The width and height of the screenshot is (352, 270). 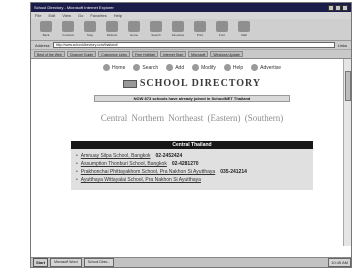 What do you see at coordinates (226, 54) in the screenshot?
I see `link-windows-update: Windows Update` at bounding box center [226, 54].